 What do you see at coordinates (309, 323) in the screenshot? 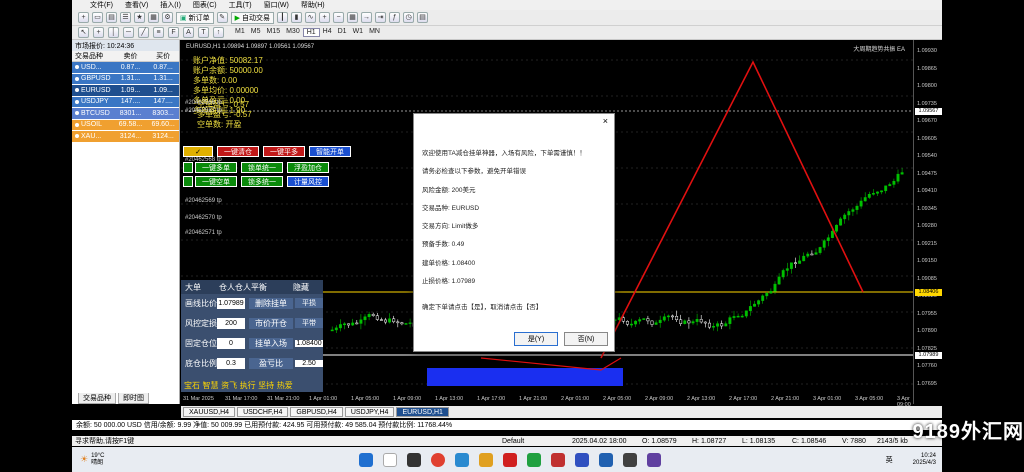
I see `panel-row-extra: 平带` at bounding box center [309, 323].